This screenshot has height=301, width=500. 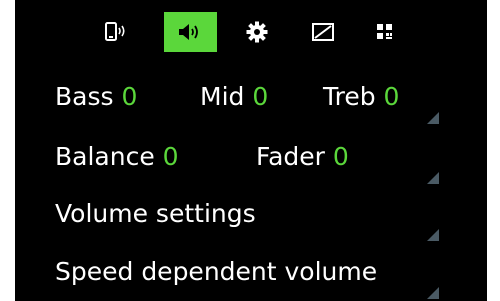 I want to click on balance-setting: Balance 0, so click(x=117, y=157).